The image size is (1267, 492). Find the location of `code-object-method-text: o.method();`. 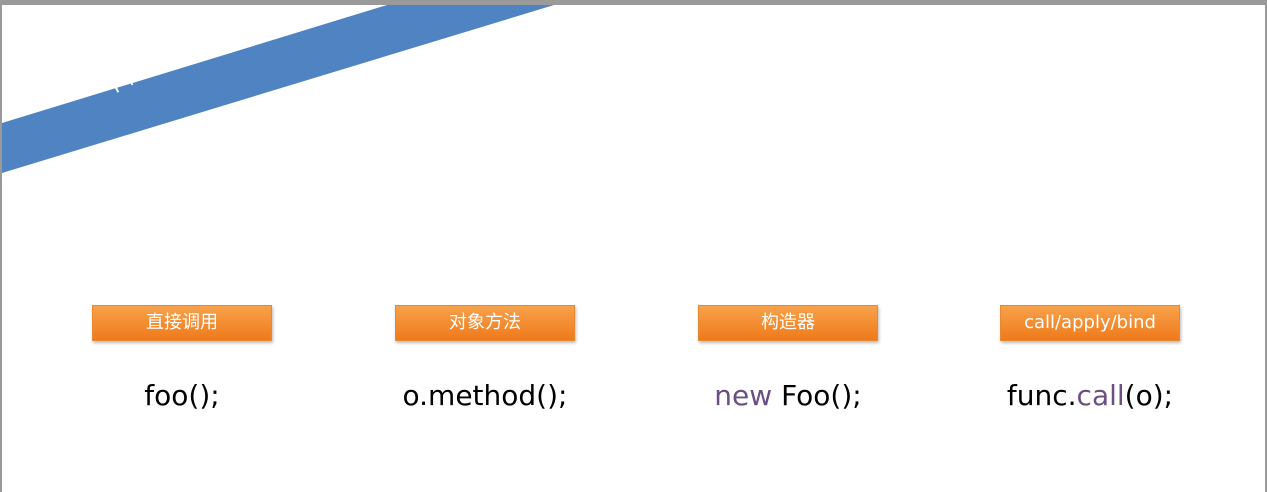

code-object-method-text: o.method(); is located at coordinates (485, 395).